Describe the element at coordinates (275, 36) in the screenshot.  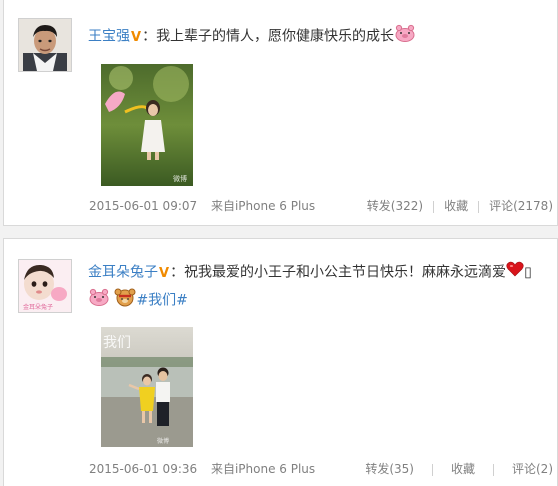
I see `post-content: 我上辈子的情人，愿你健康快乐的成长` at that location.